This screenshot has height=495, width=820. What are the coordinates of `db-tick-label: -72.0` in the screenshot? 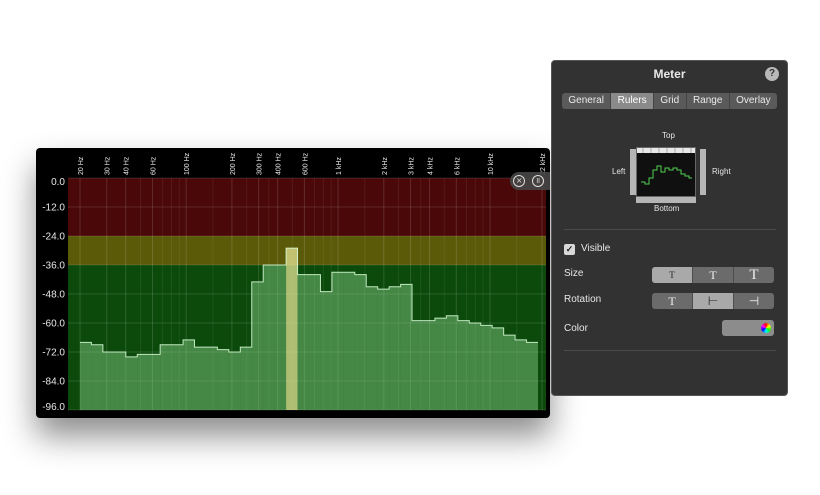 It's located at (53, 353).